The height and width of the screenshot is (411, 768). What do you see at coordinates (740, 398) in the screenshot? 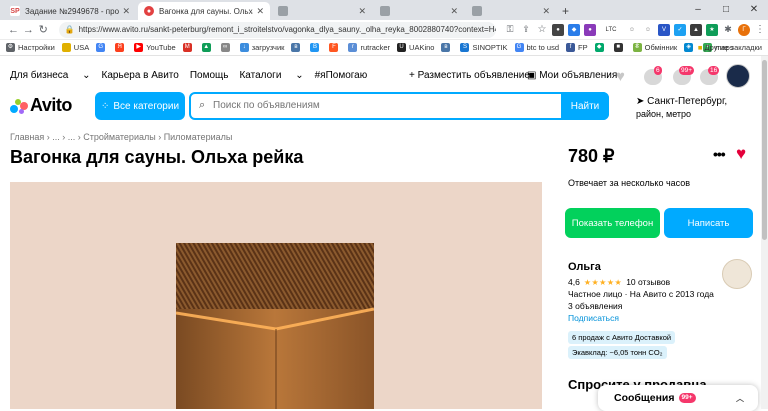
I see `chevron-up-icon: ︿` at bounding box center [740, 398].